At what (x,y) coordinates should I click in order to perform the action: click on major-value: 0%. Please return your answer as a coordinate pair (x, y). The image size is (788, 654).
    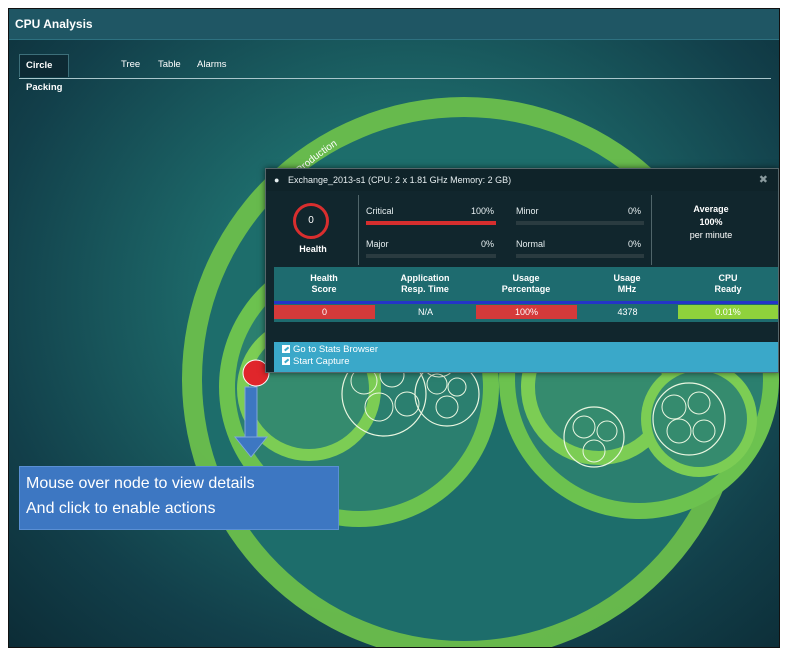
    Looking at the image, I should click on (488, 244).